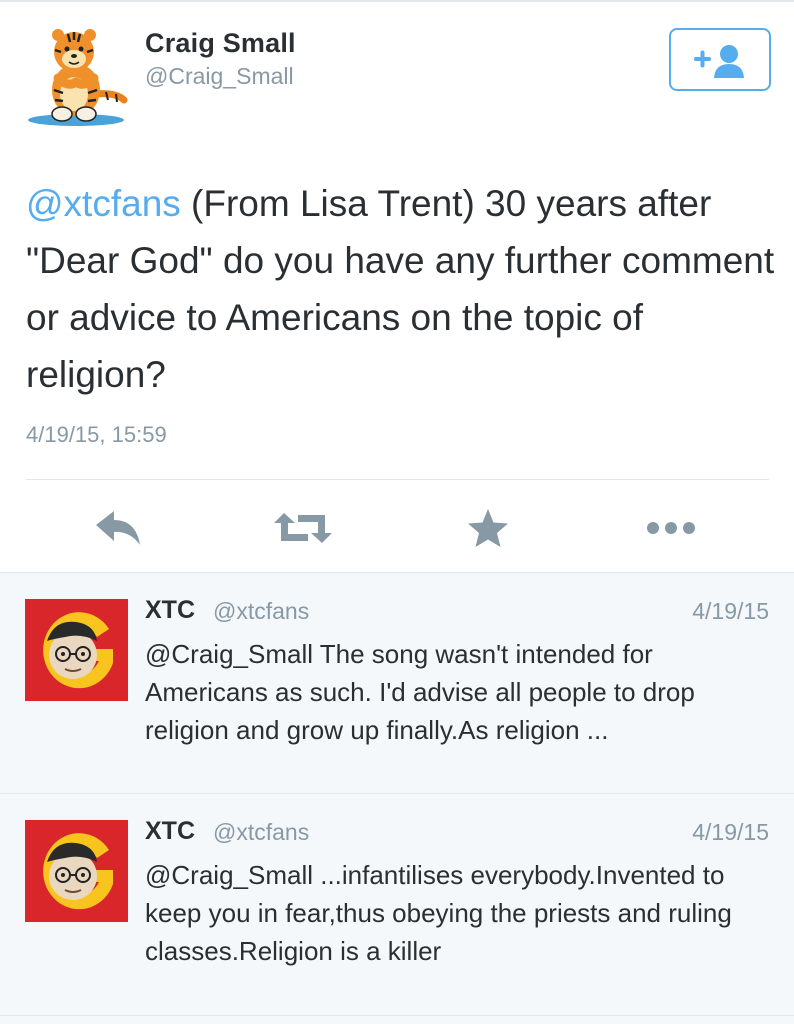 This screenshot has height=1024, width=794. Describe the element at coordinates (103, 203) in the screenshot. I see `mention-link: @xtcfans` at that location.